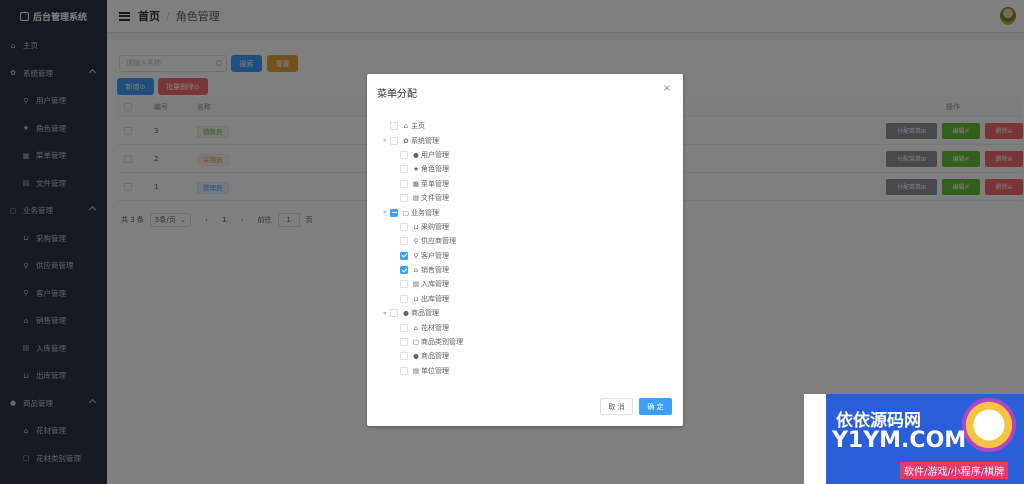 The height and width of the screenshot is (484, 1024). What do you see at coordinates (397, 94) in the screenshot?
I see `dialog-title: 菜单分配` at bounding box center [397, 94].